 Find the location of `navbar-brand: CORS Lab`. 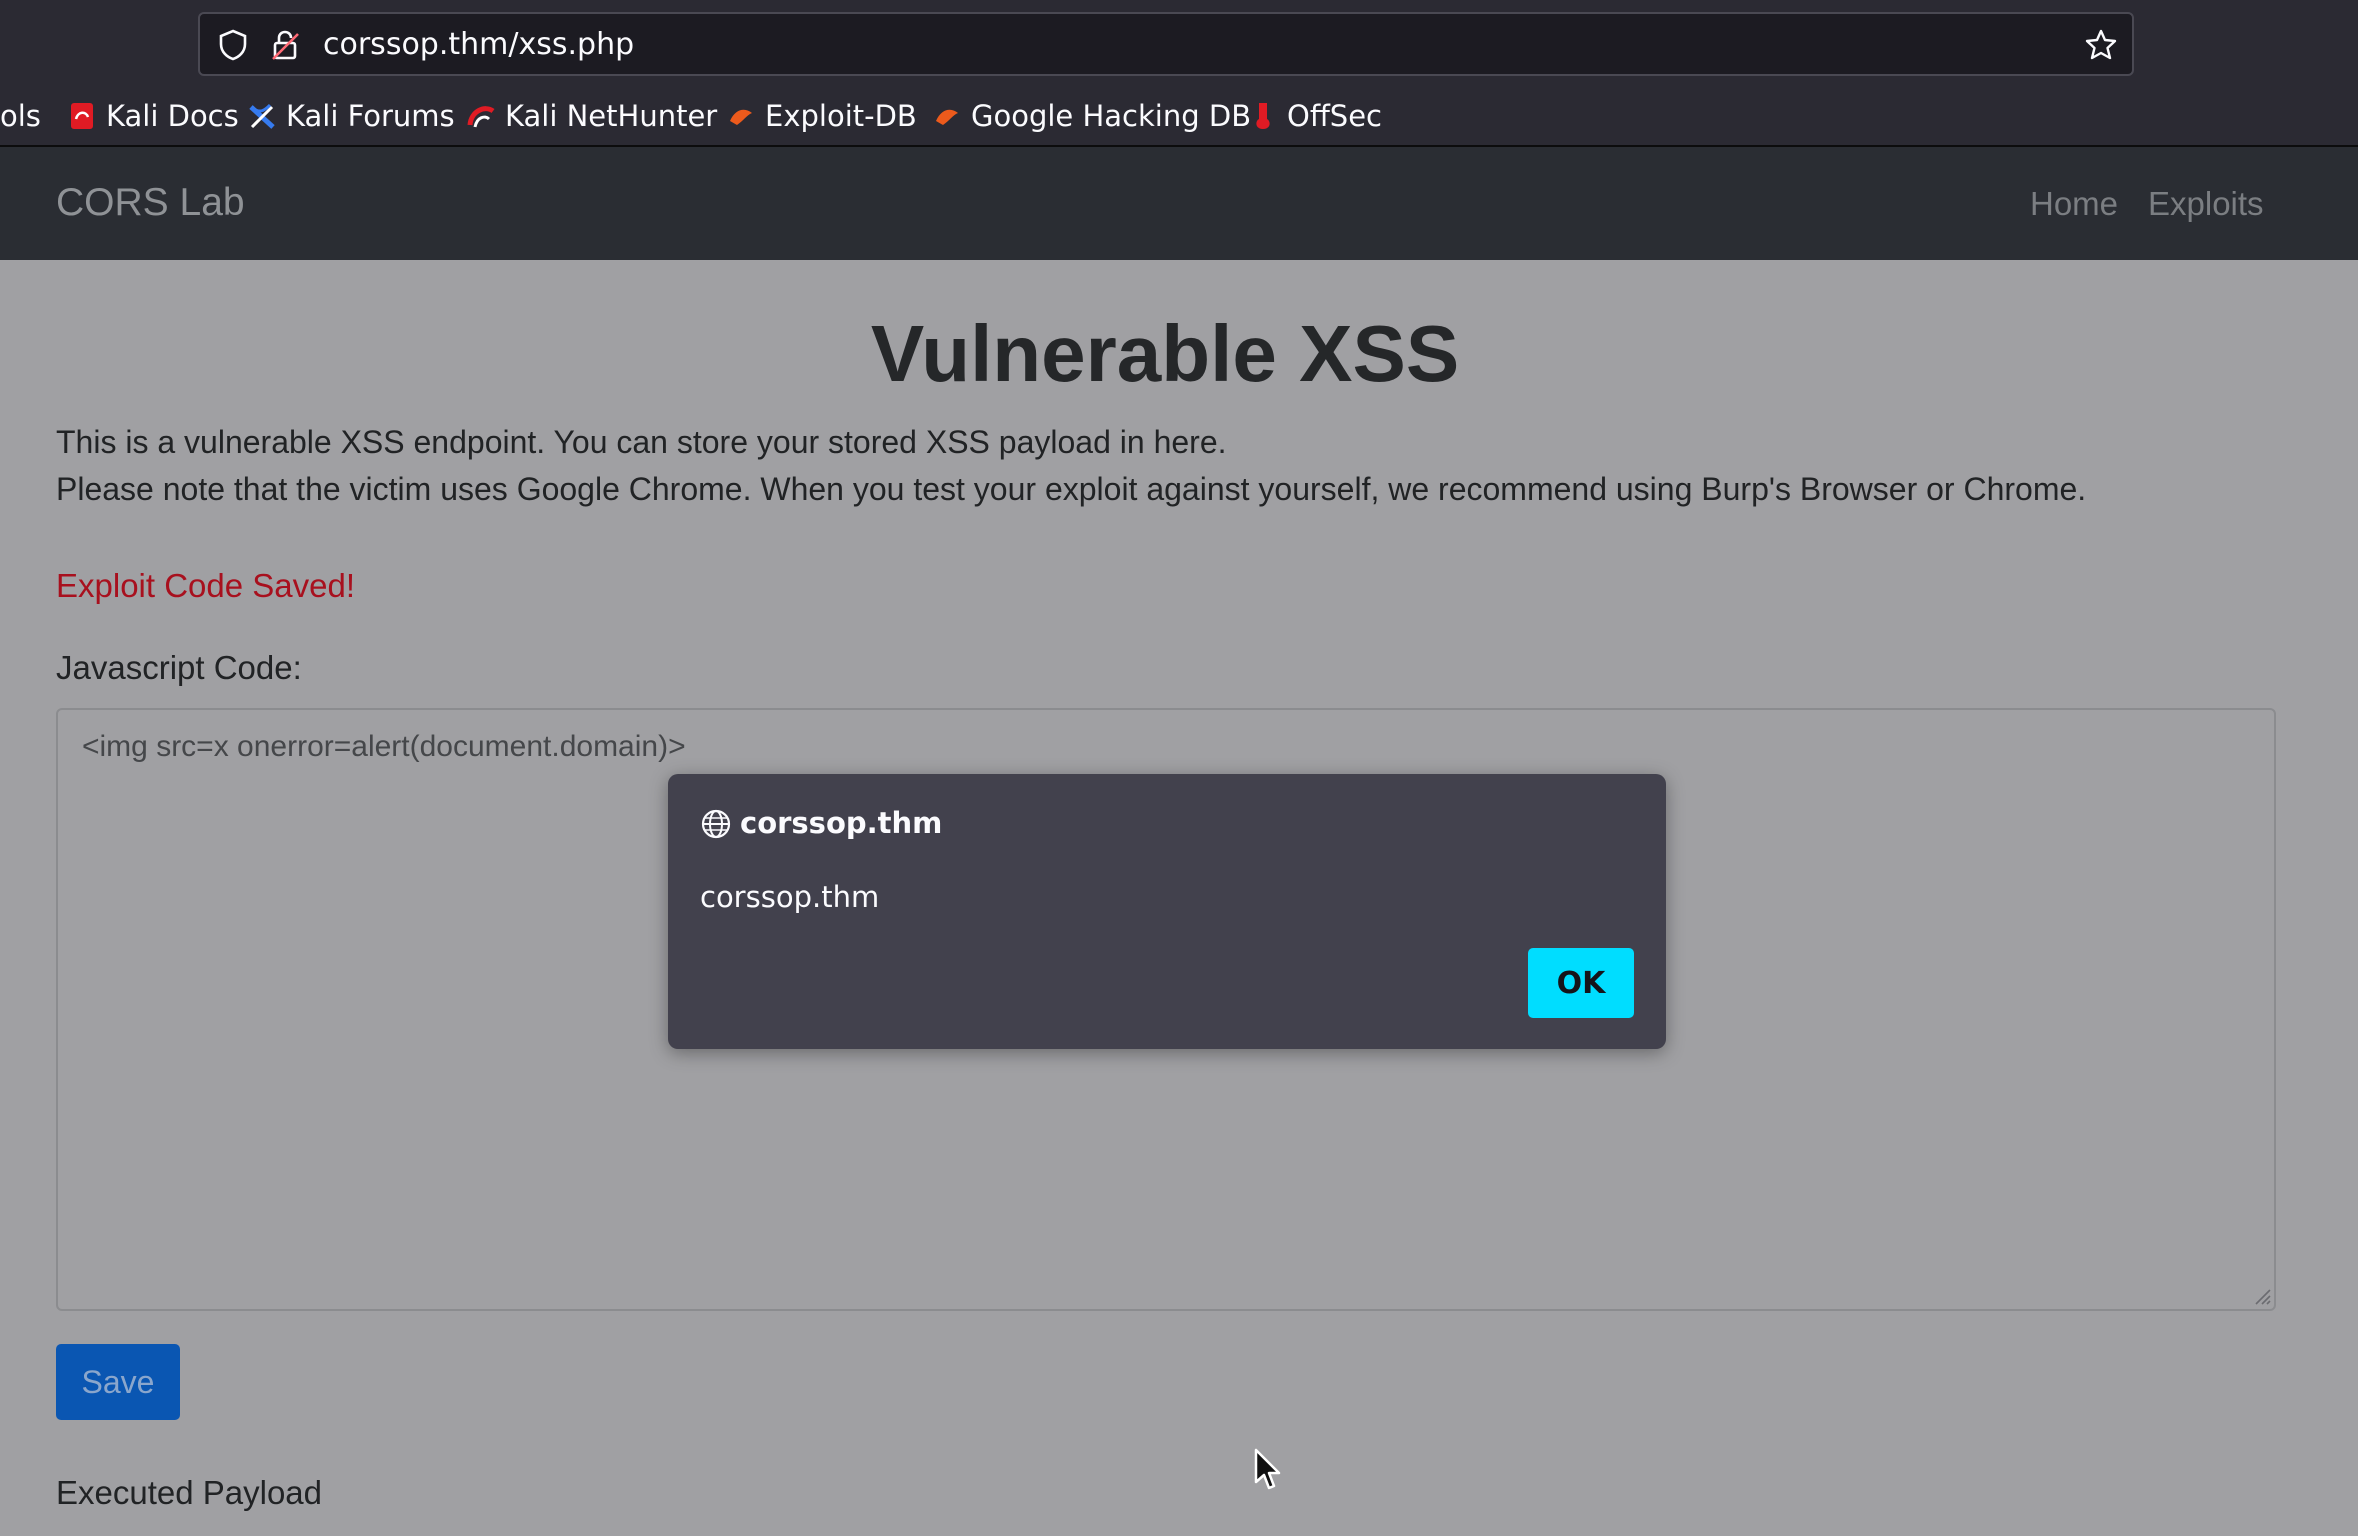

navbar-brand: CORS Lab is located at coordinates (150, 203).